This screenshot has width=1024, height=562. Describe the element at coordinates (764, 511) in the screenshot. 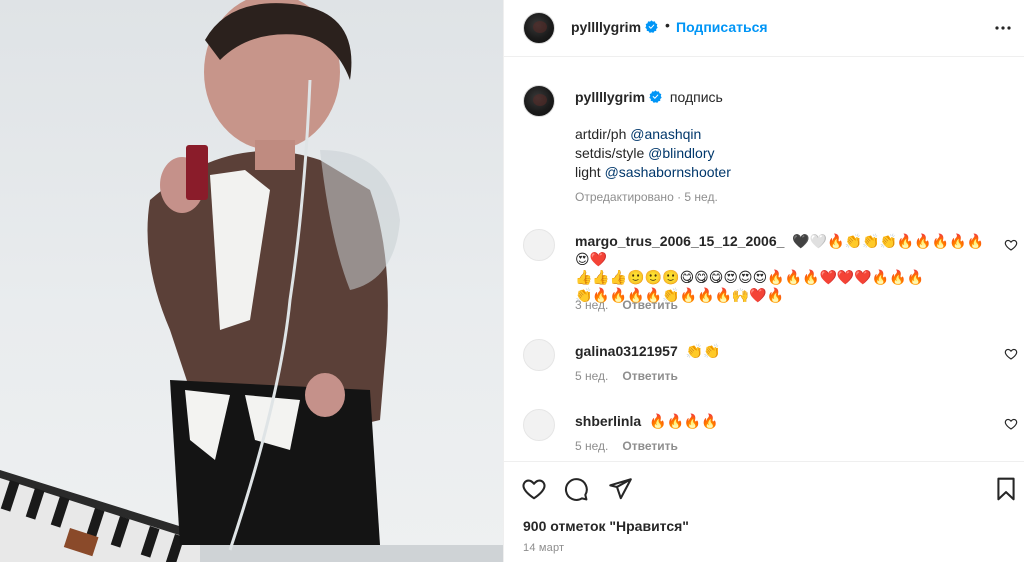

I see `post-actions: 900 отметок "Нравится" 14 март` at that location.